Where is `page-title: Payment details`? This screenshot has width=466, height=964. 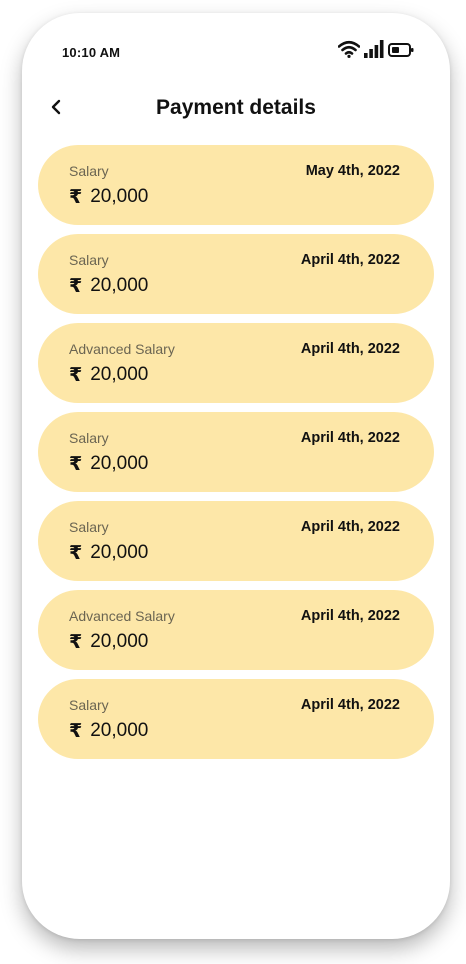
page-title: Payment details is located at coordinates (236, 107).